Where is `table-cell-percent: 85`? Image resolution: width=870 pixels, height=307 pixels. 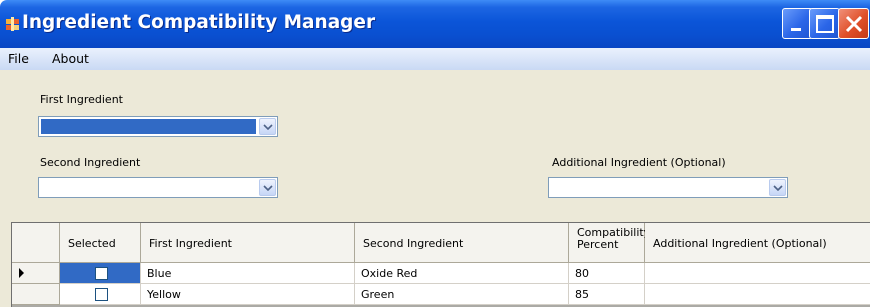 table-cell-percent: 85 is located at coordinates (607, 294).